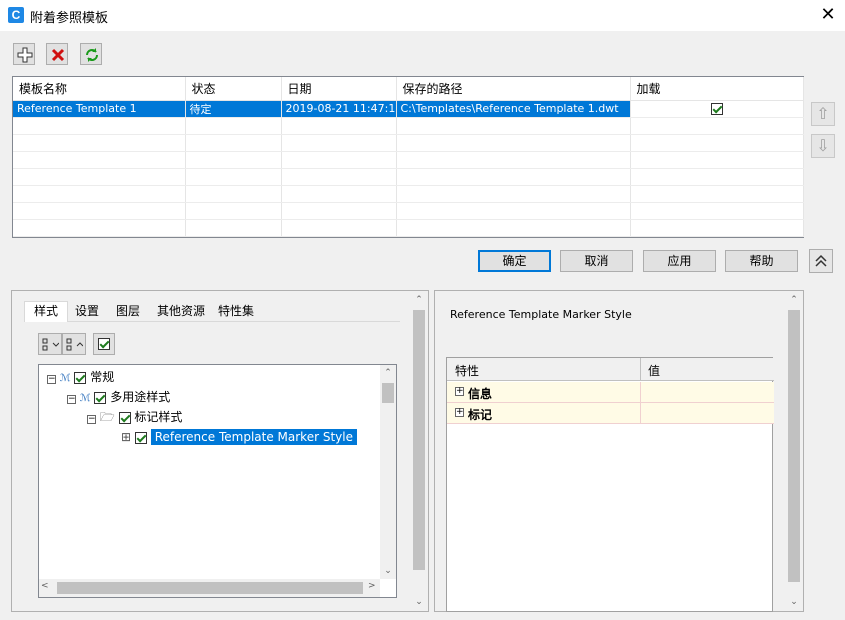 This screenshot has width=845, height=620. Describe the element at coordinates (654, 371) in the screenshot. I see `value-header-label: 值` at that location.